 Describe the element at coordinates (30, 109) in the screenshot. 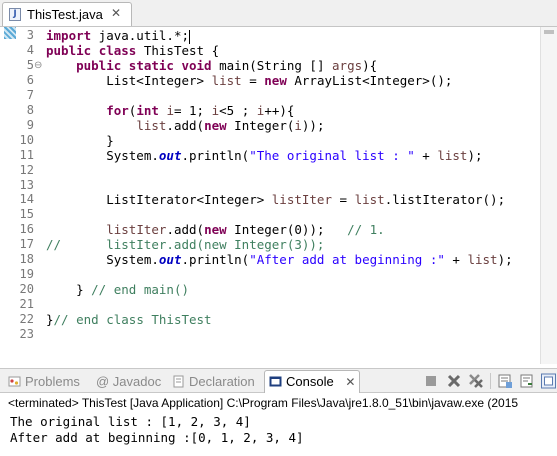

I see `line-number: 8` at that location.